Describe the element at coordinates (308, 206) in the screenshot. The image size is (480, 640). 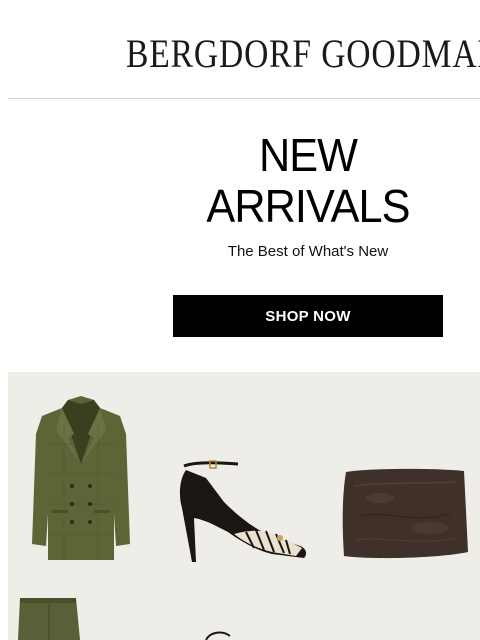
I see `headline-line-2: ARRIVALS` at that location.